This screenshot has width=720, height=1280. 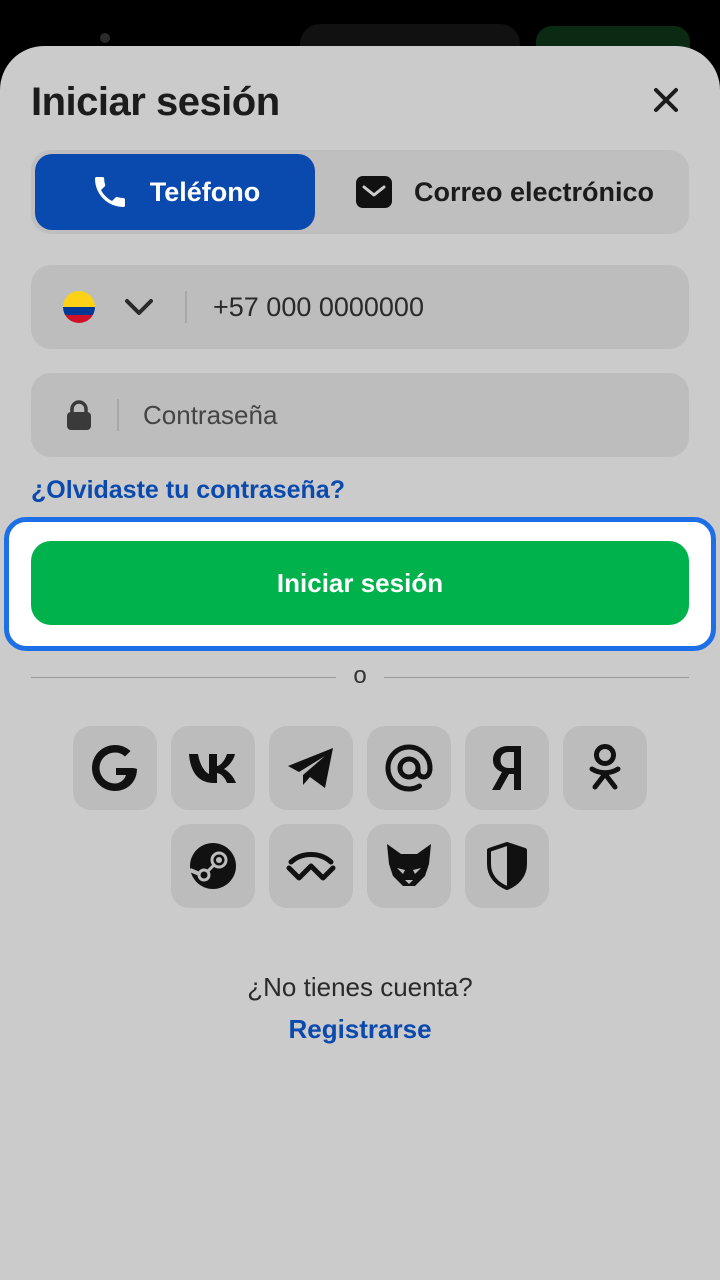 I want to click on tab-email: Correo electrónico, so click(x=504, y=192).